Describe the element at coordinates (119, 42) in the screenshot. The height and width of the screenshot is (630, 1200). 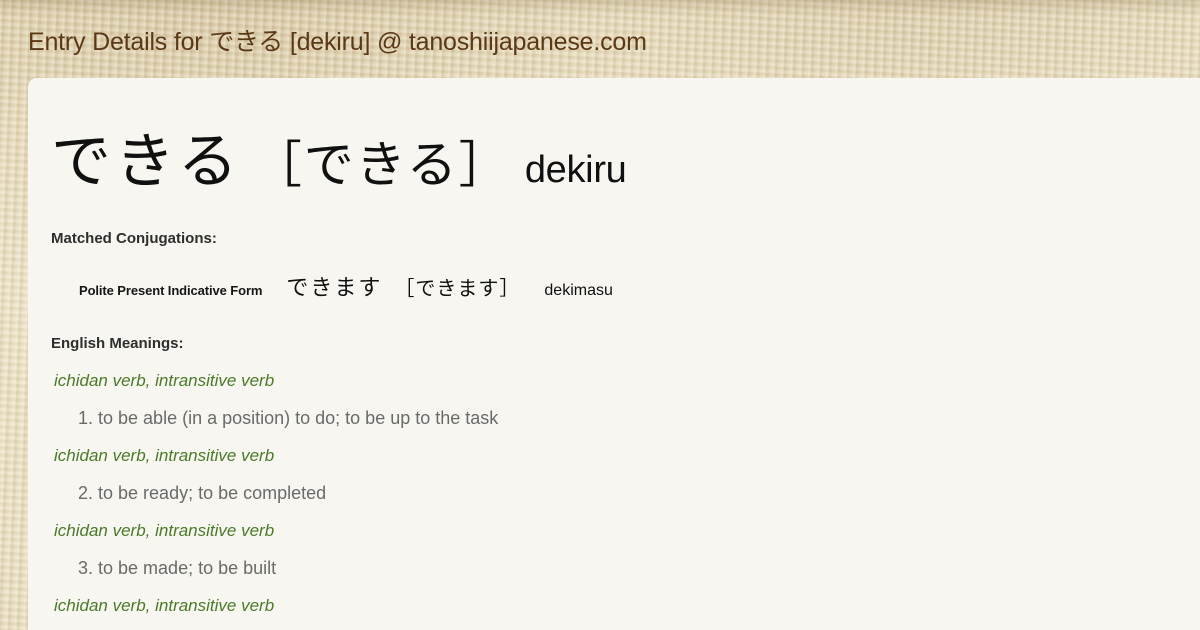
I see `page-title-prefix: Entry Details for` at that location.